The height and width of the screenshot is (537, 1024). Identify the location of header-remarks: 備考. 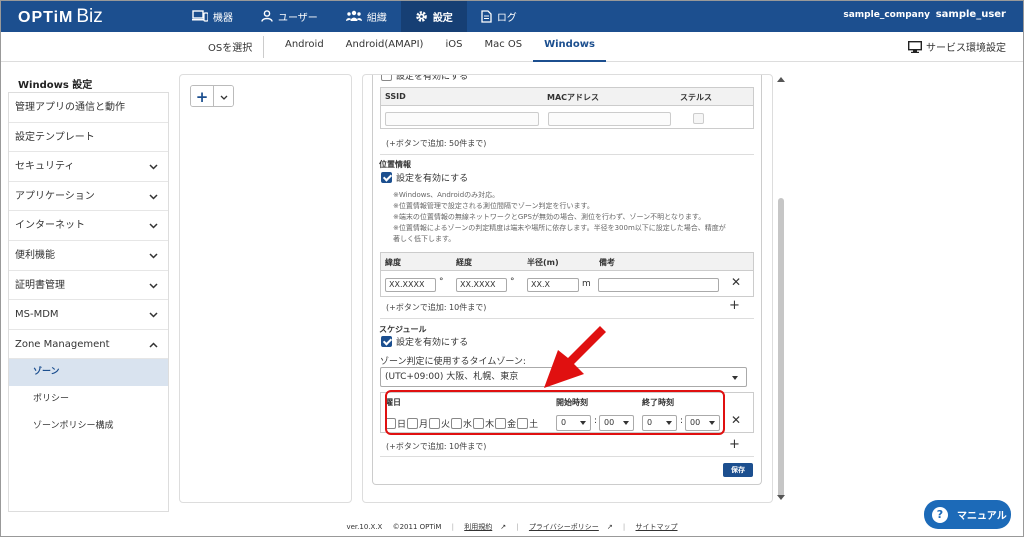
(607, 262).